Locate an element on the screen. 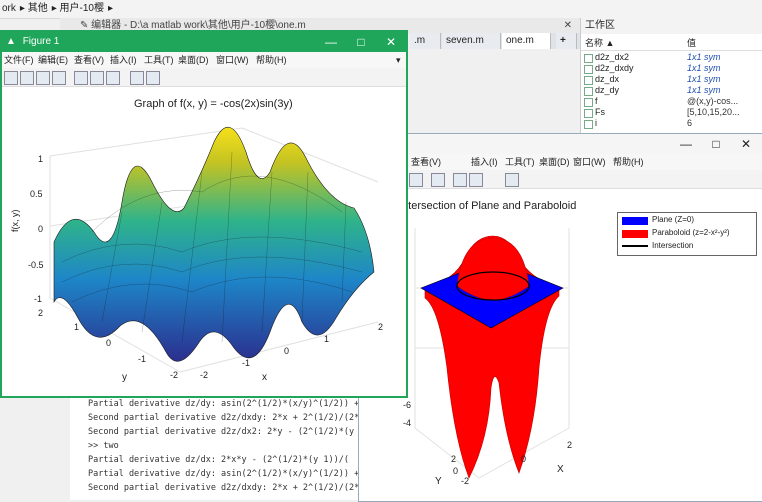 This screenshot has height=502, width=762. menu-item: 桌面(D) is located at coordinates (554, 162).